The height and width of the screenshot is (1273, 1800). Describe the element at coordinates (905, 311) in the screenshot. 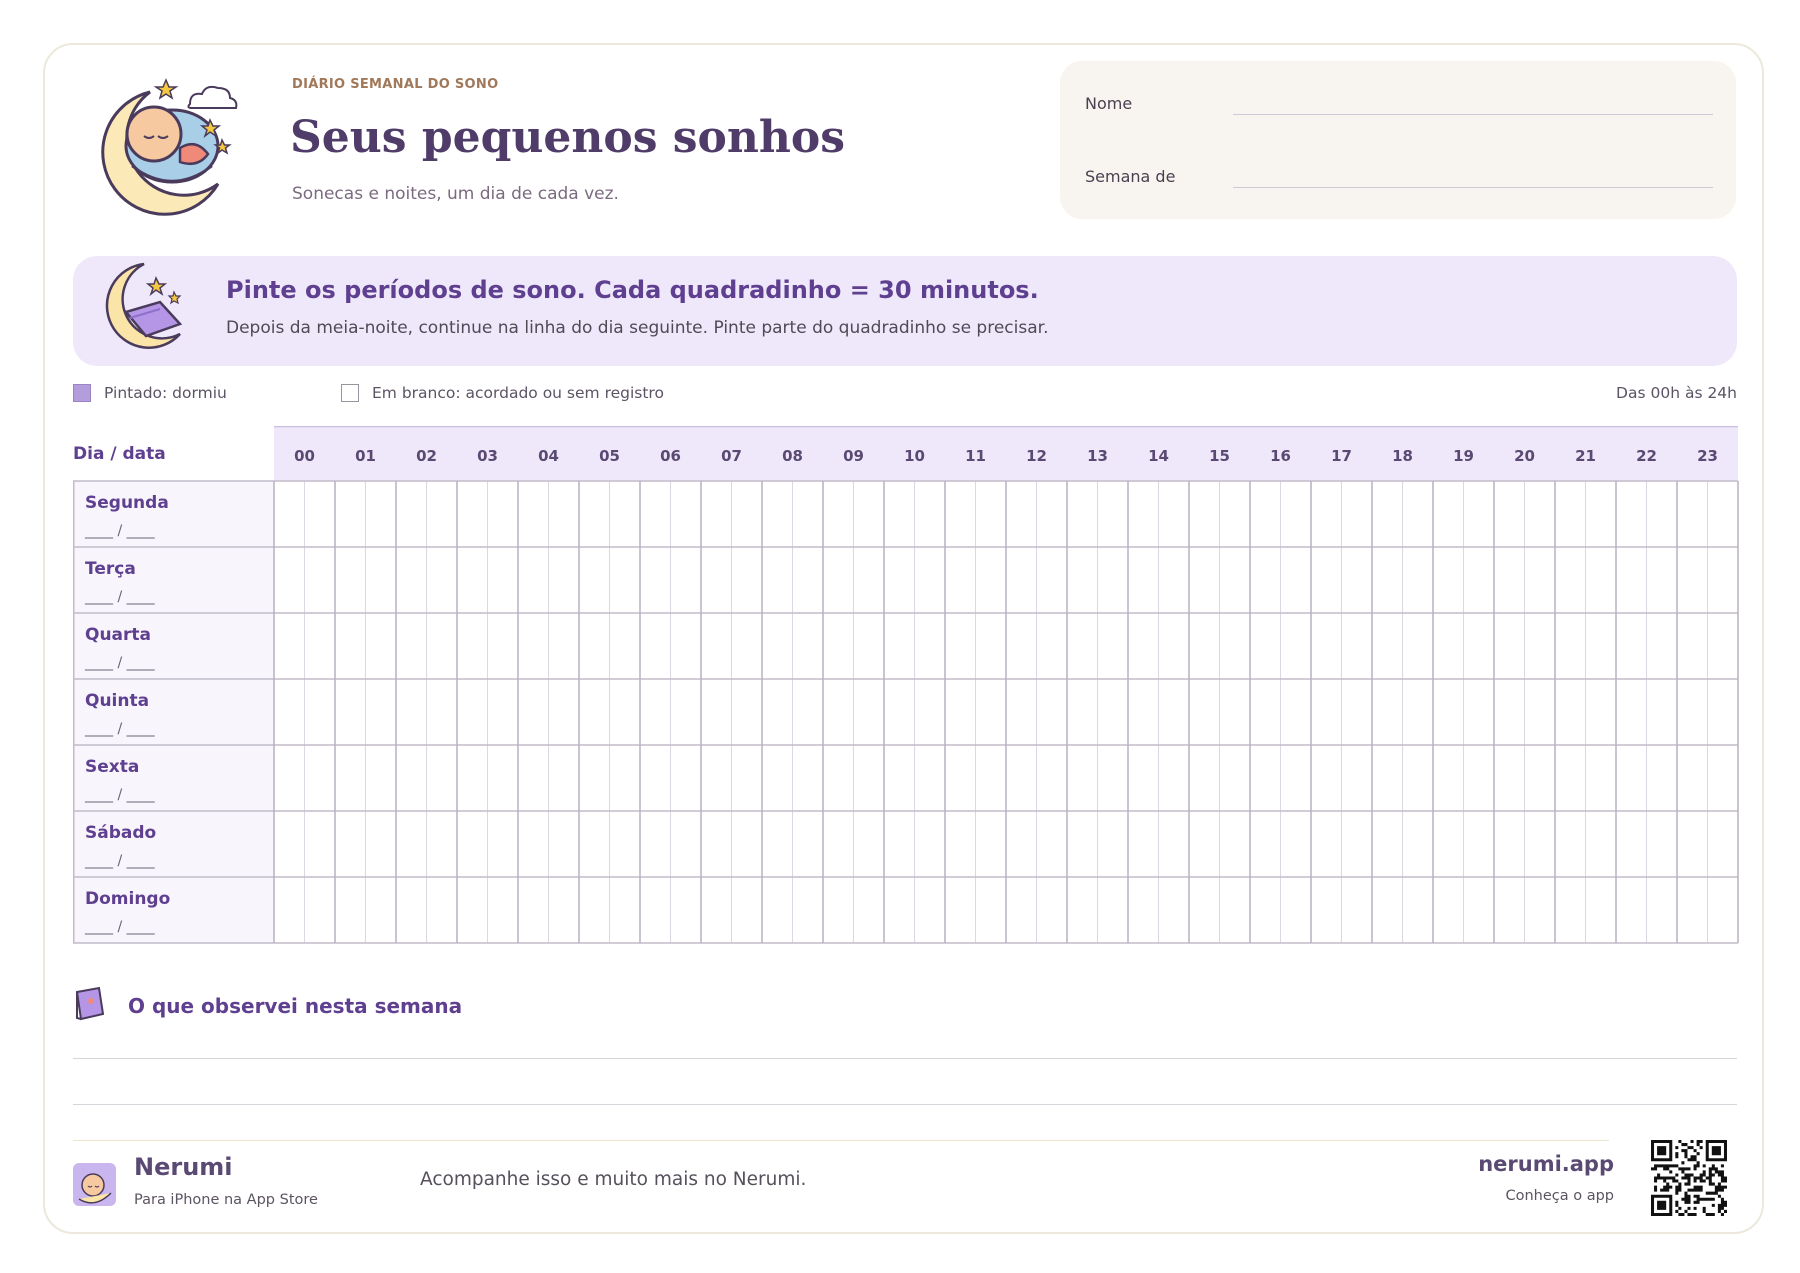

I see `instruction-banner` at that location.